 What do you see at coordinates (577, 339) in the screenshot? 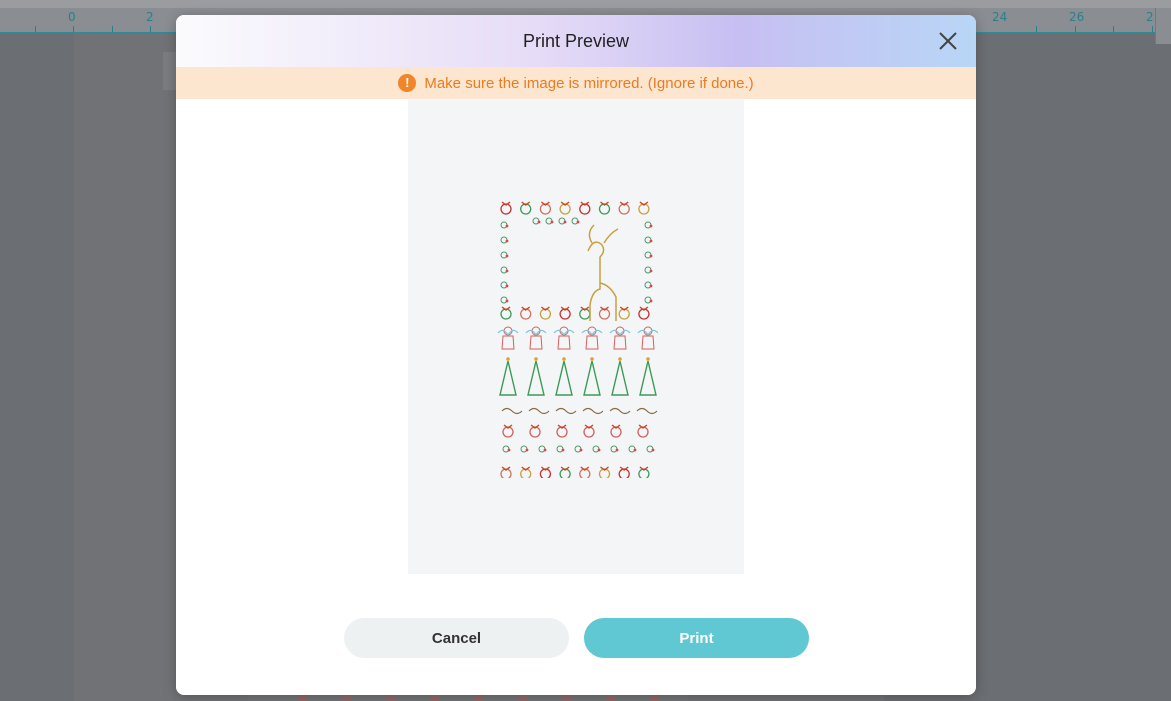
I see `print-design-preview` at bounding box center [577, 339].